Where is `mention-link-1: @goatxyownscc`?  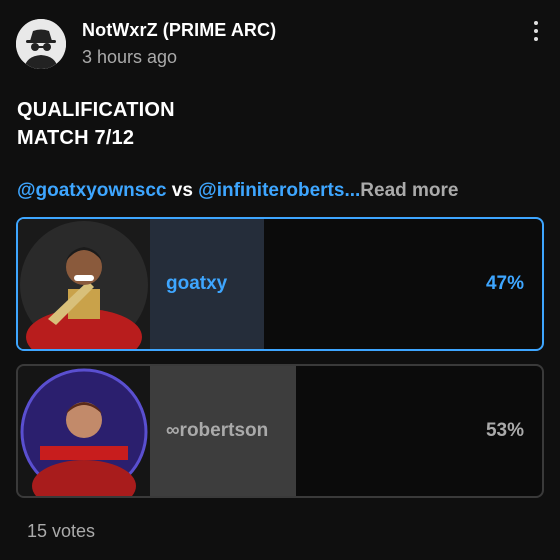
mention-link-1: @goatxyownscc is located at coordinates (91, 190).